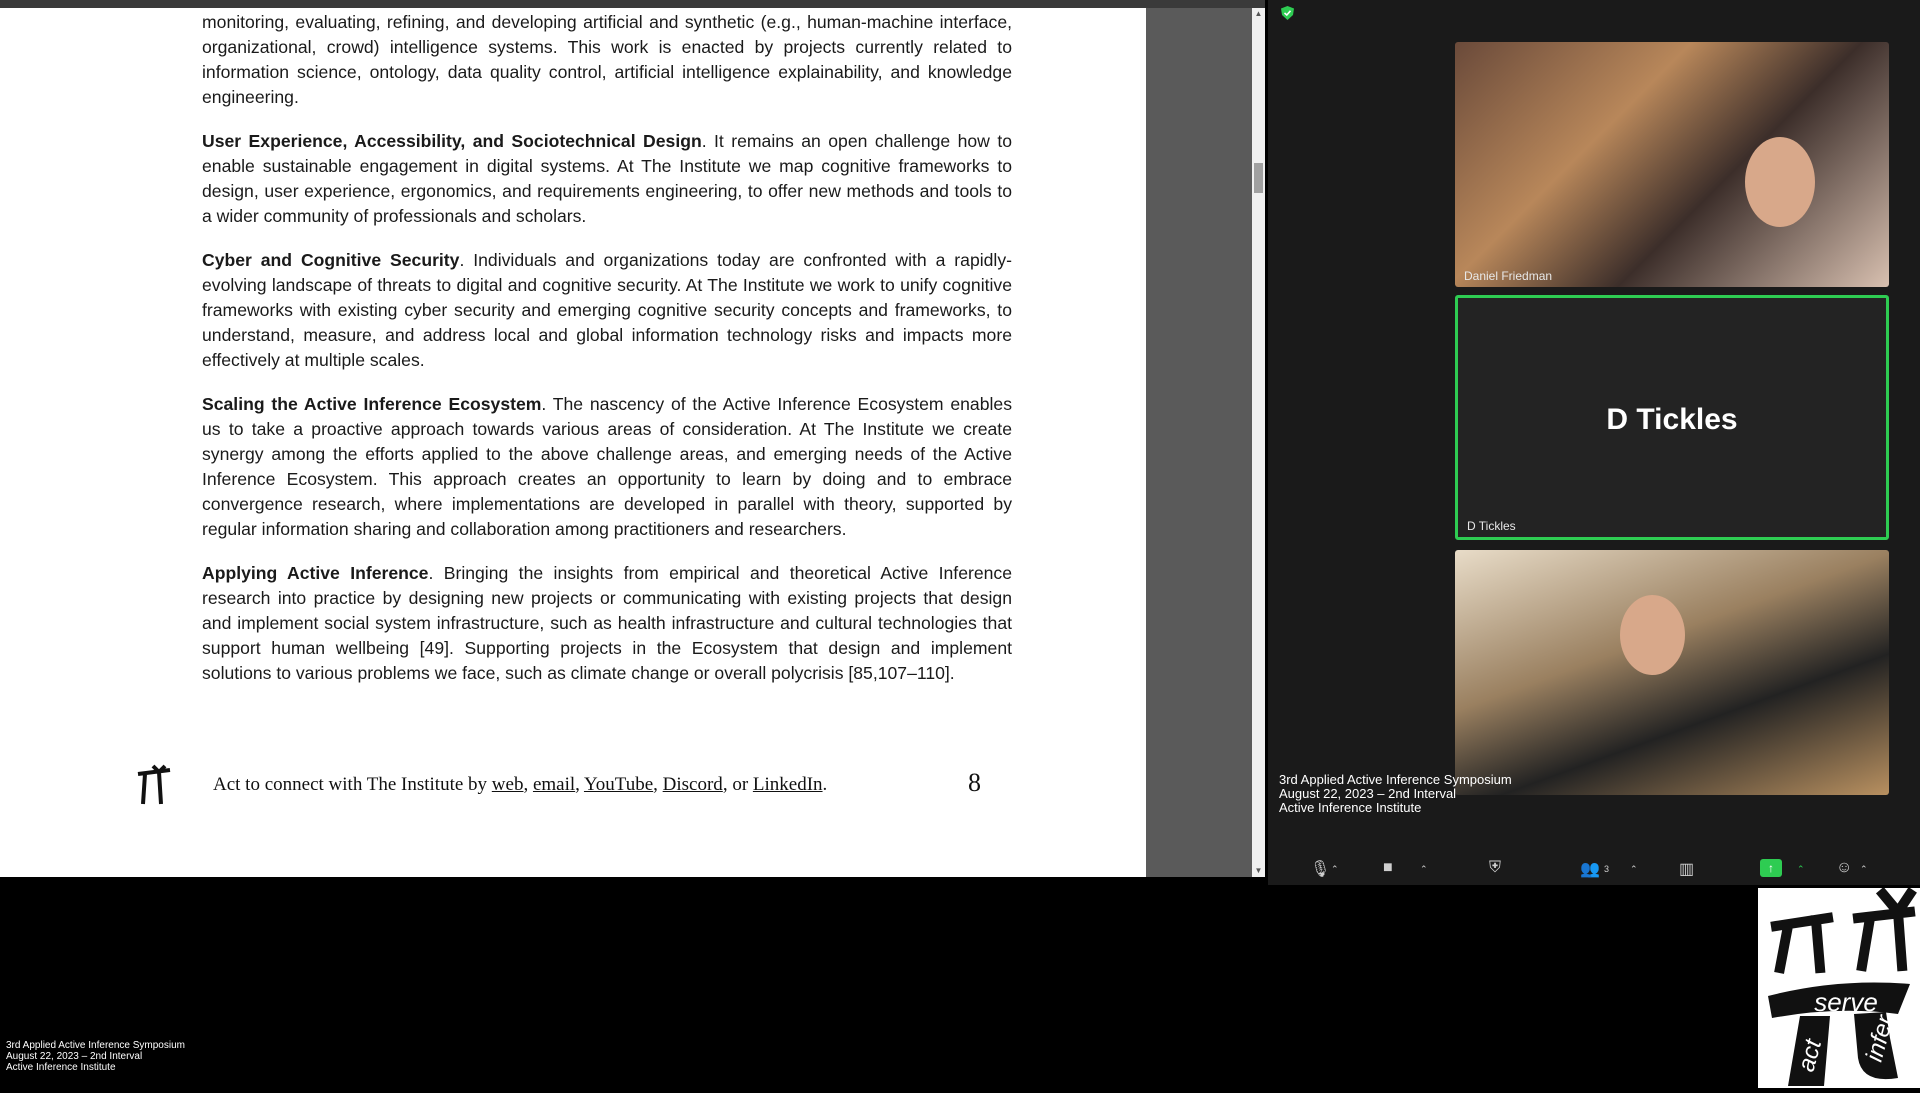 The height and width of the screenshot is (1093, 1920). Describe the element at coordinates (1258, 442) in the screenshot. I see `pdf-scrollbar: ▲ ▼` at that location.